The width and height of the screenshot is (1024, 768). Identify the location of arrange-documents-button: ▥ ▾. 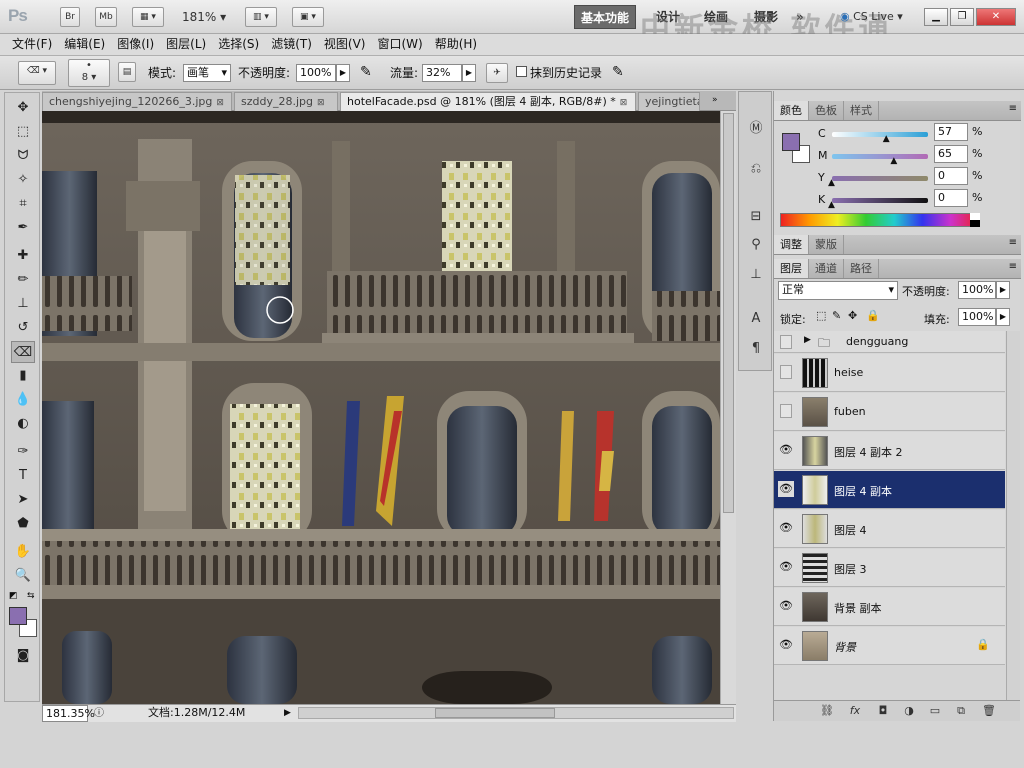
(261, 17).